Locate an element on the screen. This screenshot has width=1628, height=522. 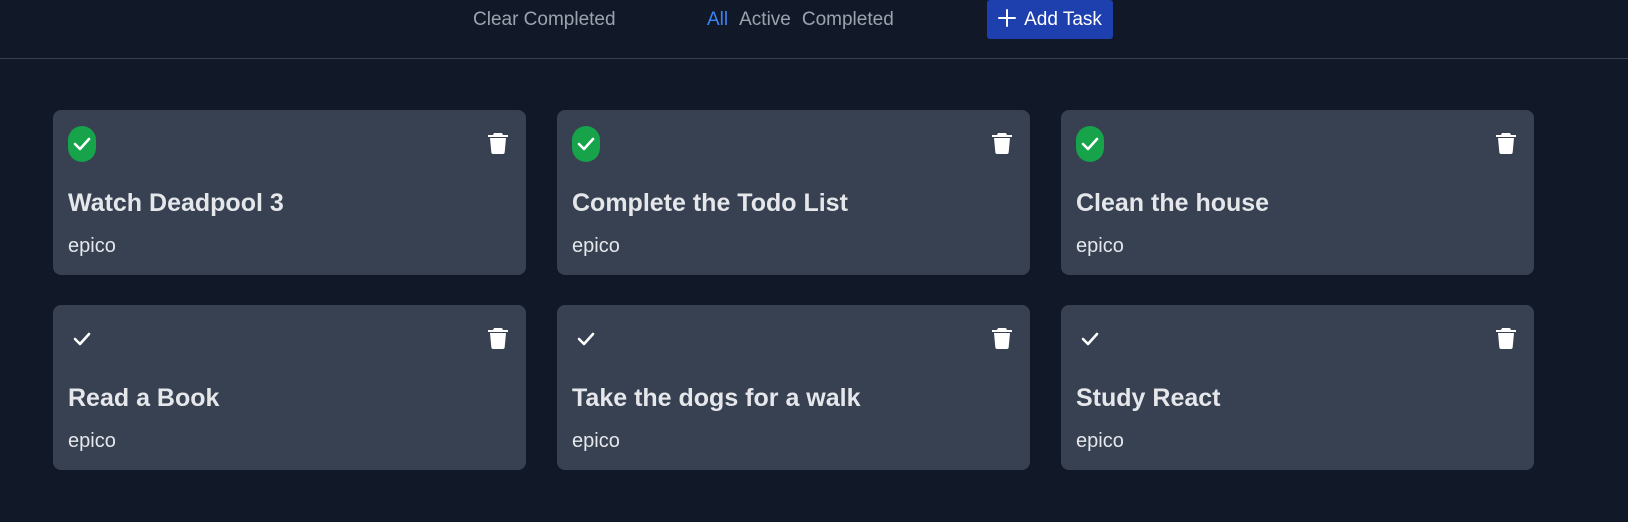
task-title: Complete the Todo List is located at coordinates (710, 203).